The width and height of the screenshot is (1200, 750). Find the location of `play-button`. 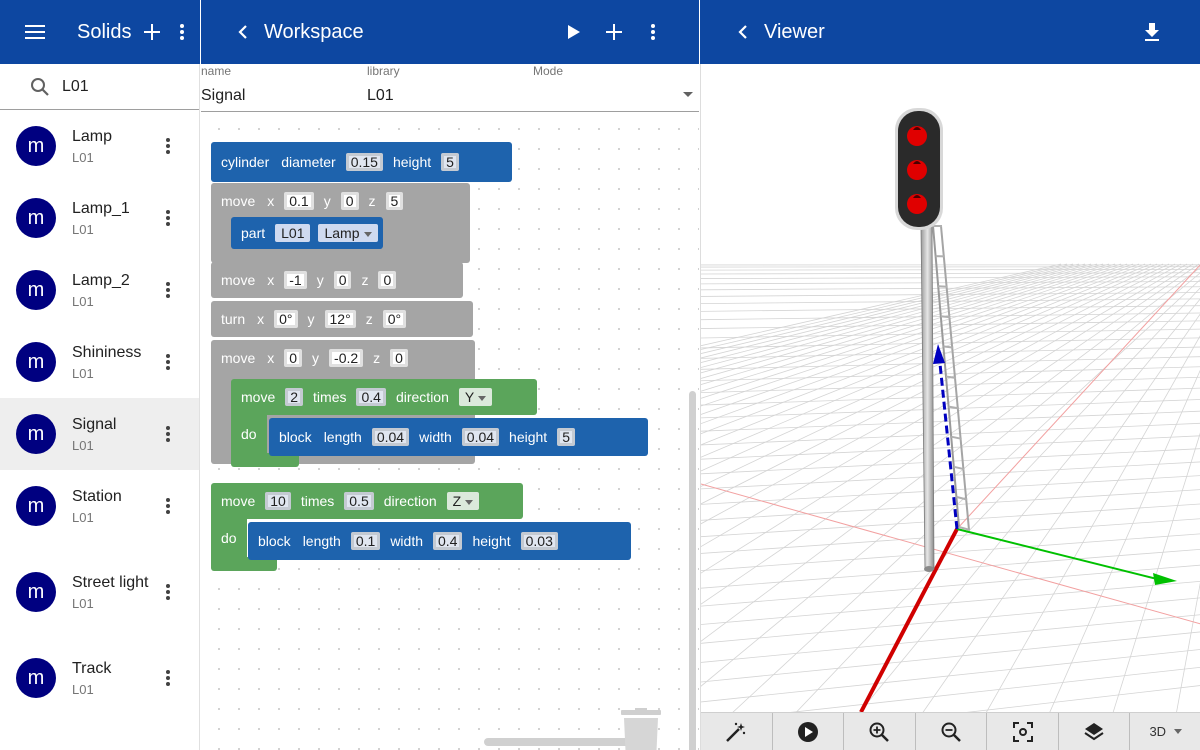

play-button is located at coordinates (809, 731).